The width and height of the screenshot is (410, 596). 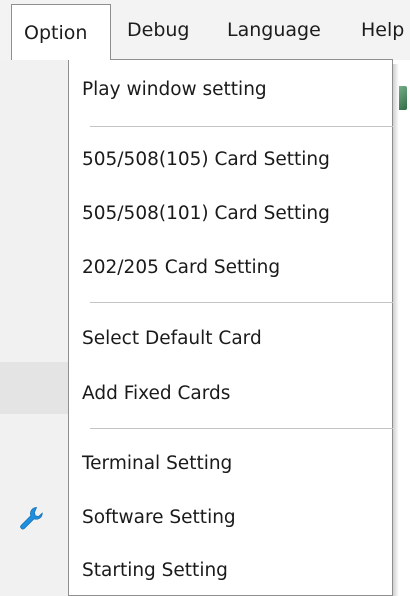 What do you see at coordinates (274, 30) in the screenshot?
I see `menu-language: Language` at bounding box center [274, 30].